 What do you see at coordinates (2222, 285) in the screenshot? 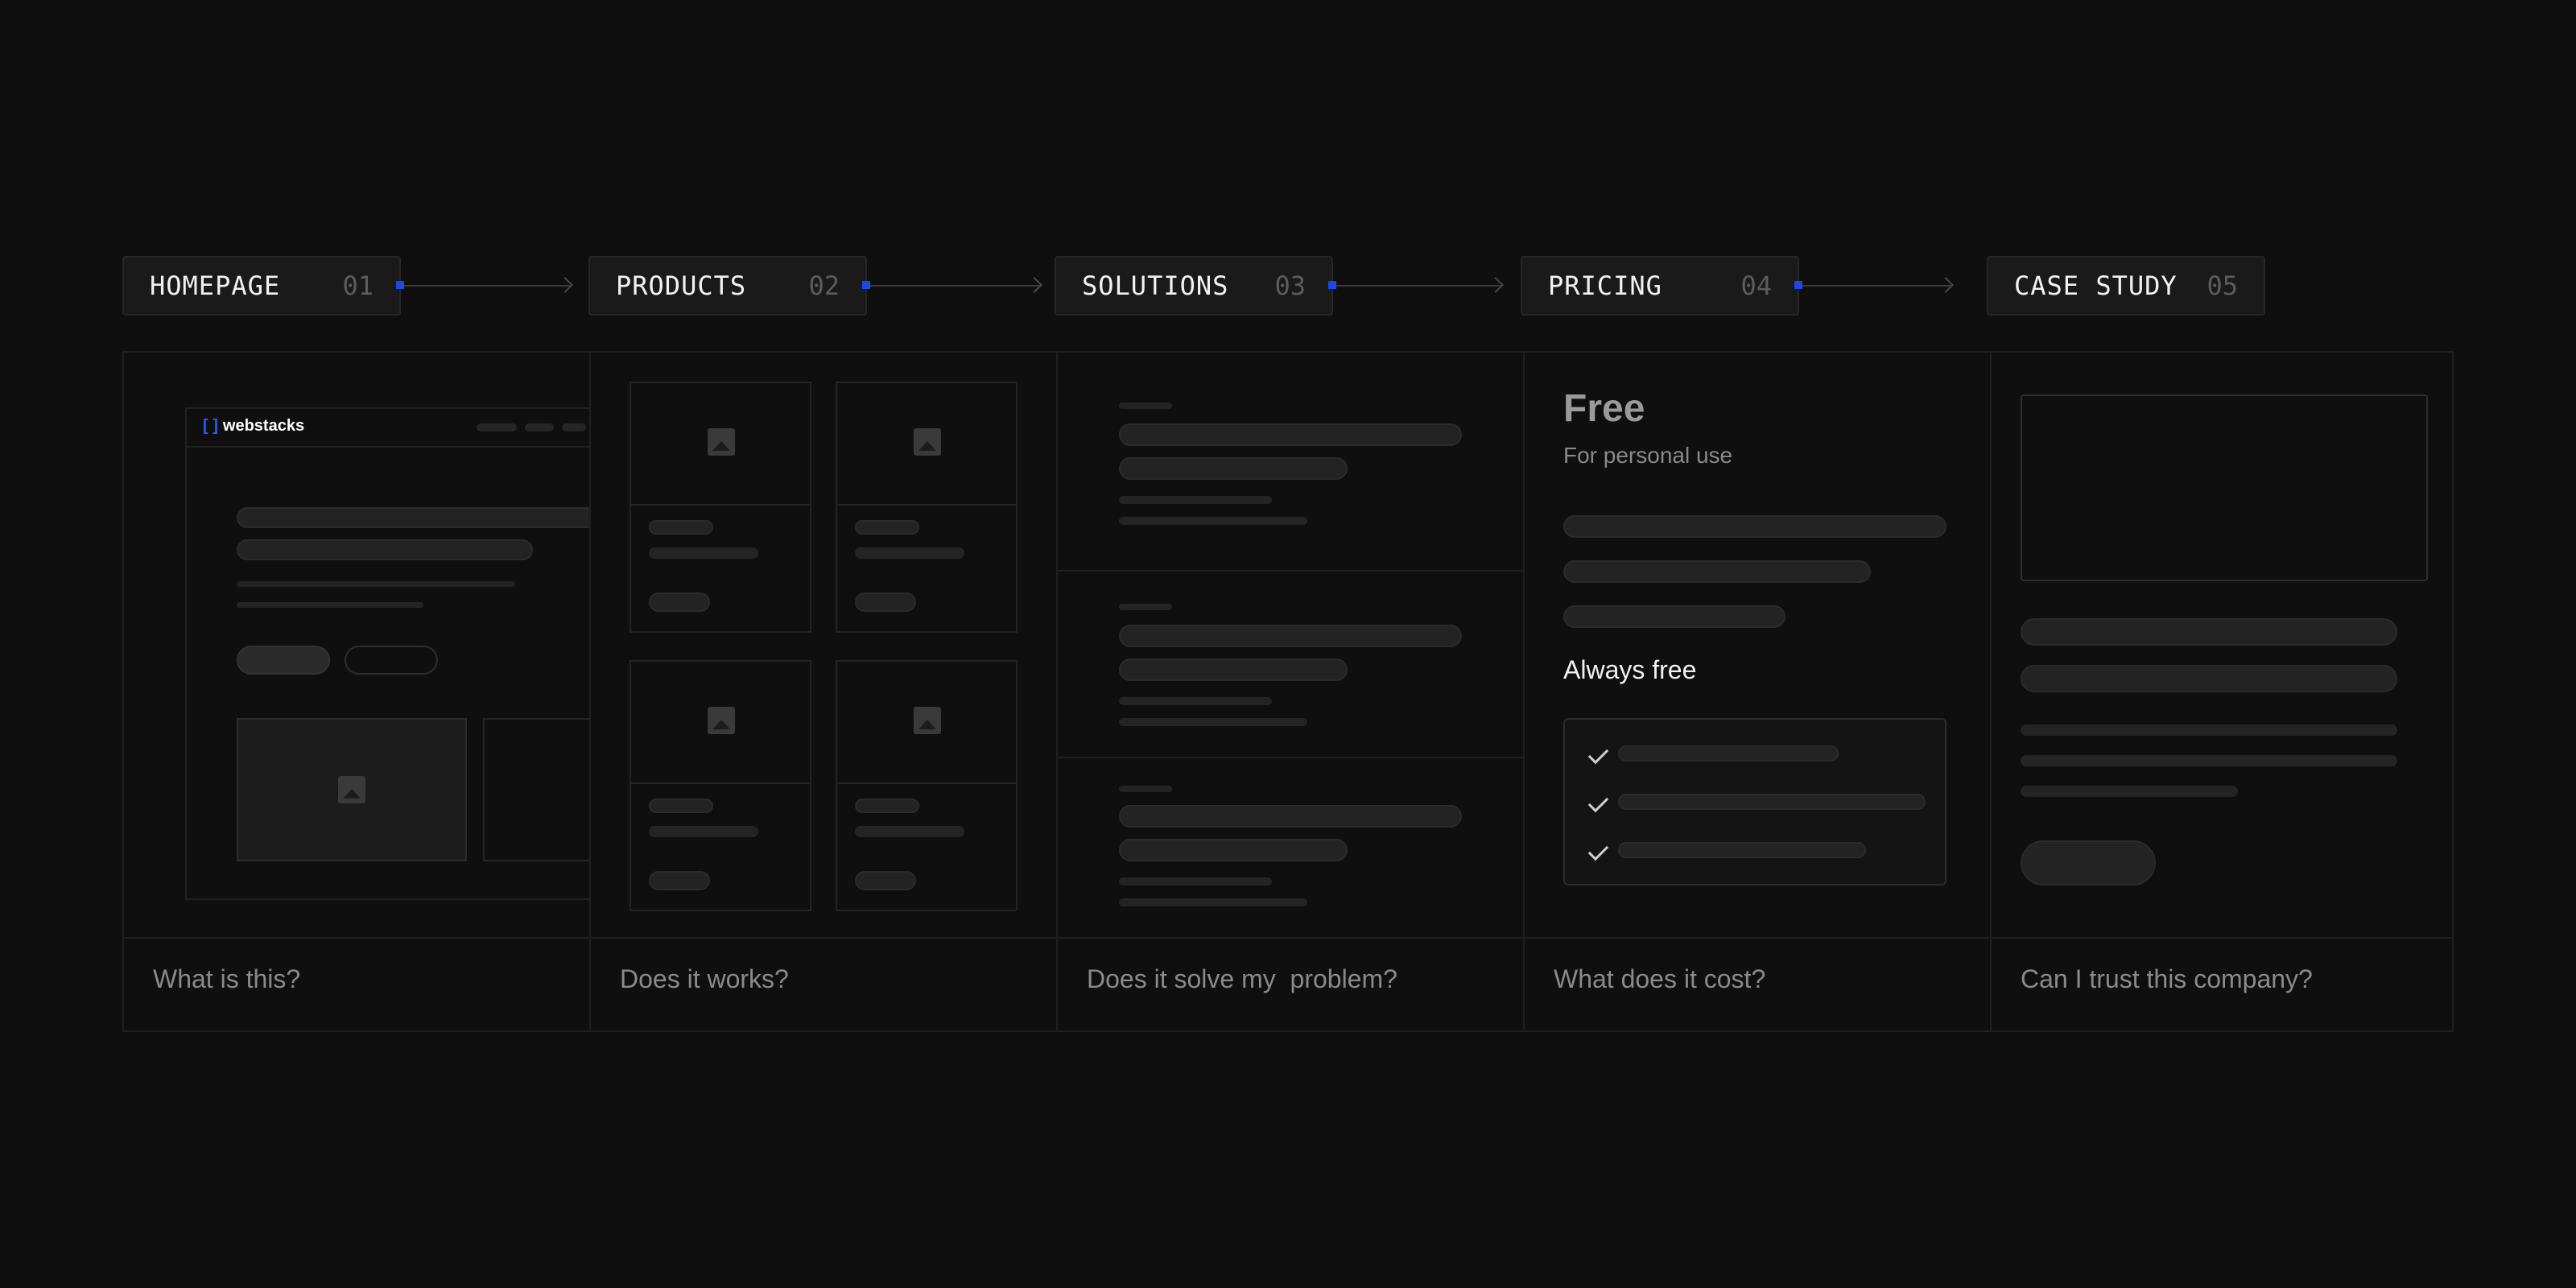
I see `step-number: 05` at bounding box center [2222, 285].